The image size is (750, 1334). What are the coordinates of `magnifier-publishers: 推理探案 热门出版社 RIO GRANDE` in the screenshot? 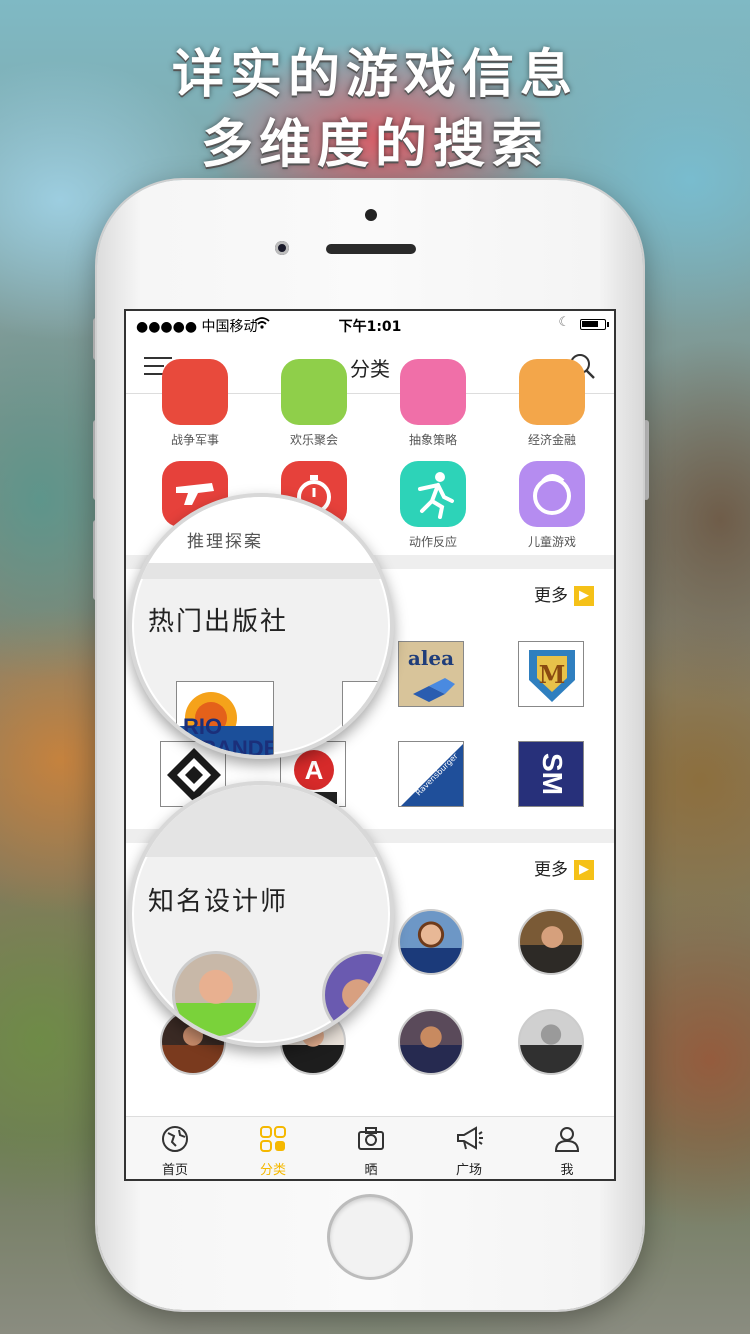 It's located at (261, 626).